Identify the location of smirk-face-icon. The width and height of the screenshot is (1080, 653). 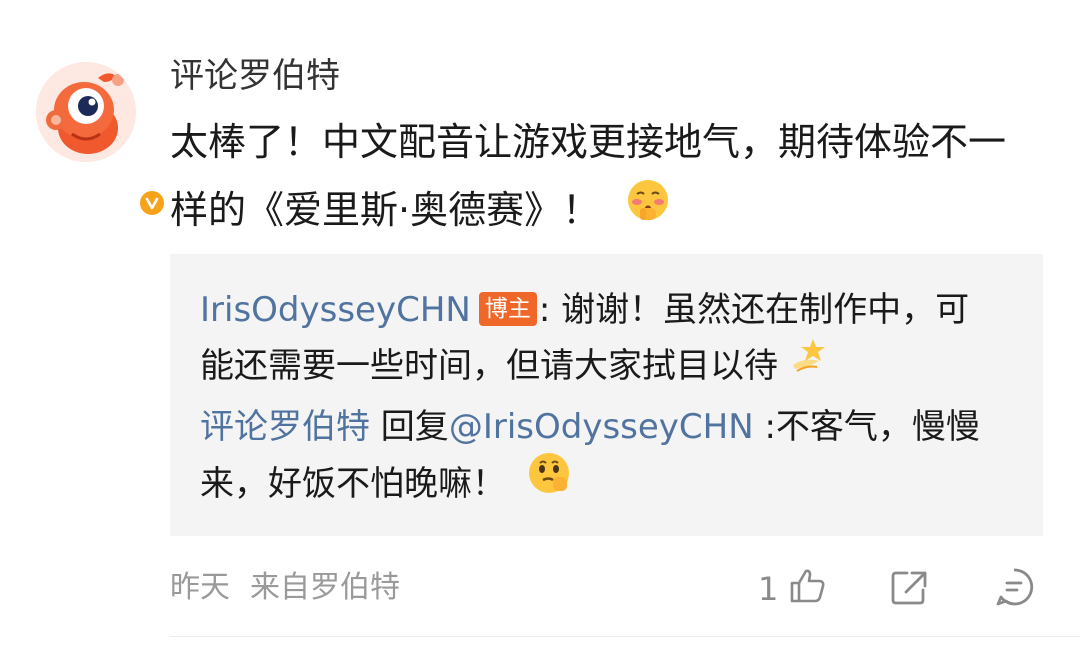
(549, 481).